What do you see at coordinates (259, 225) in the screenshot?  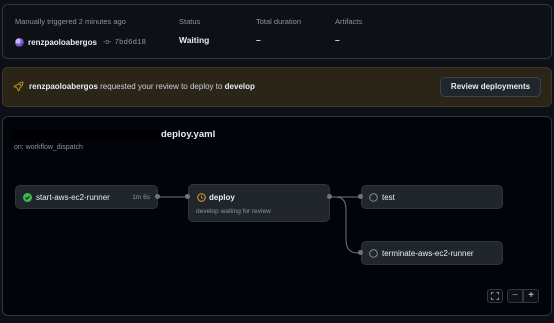 I see `job-connectors` at bounding box center [259, 225].